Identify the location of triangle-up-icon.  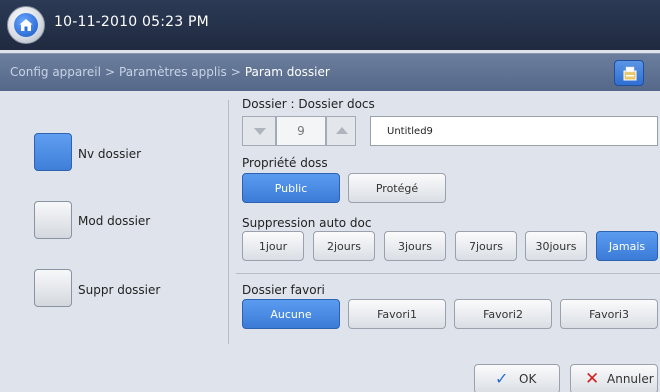
(342, 130).